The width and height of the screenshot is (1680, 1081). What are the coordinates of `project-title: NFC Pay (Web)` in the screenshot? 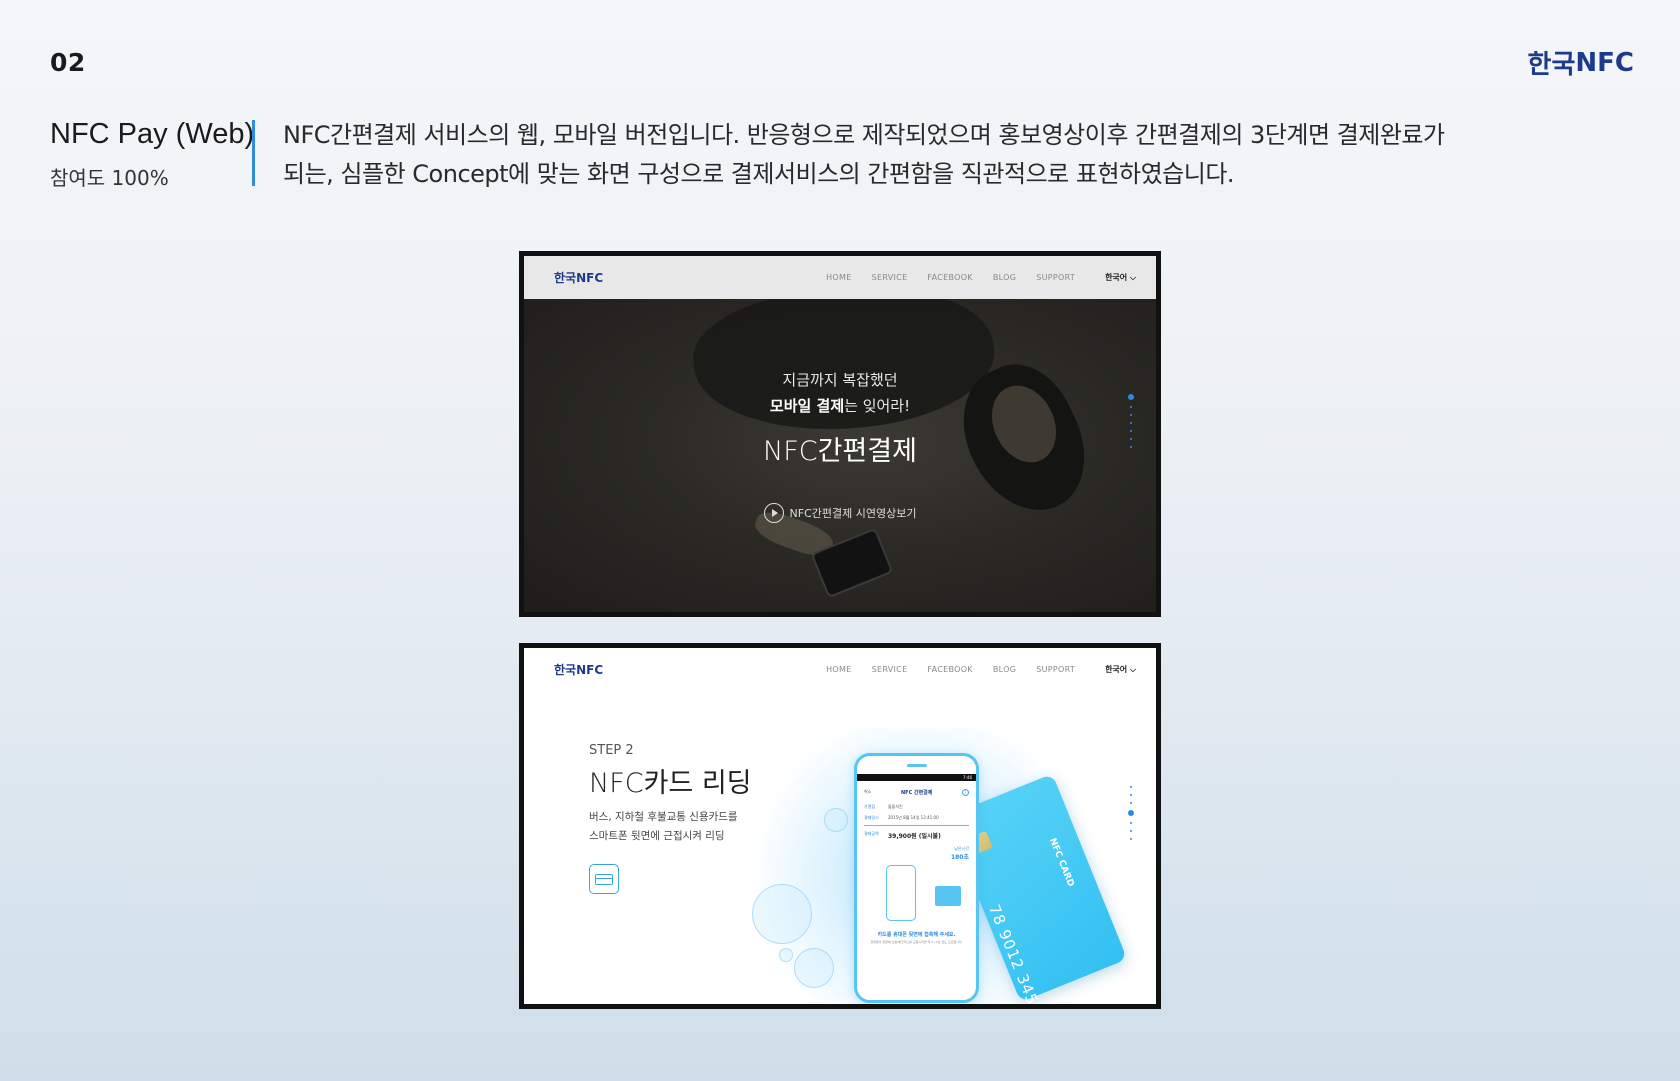 It's located at (152, 134).